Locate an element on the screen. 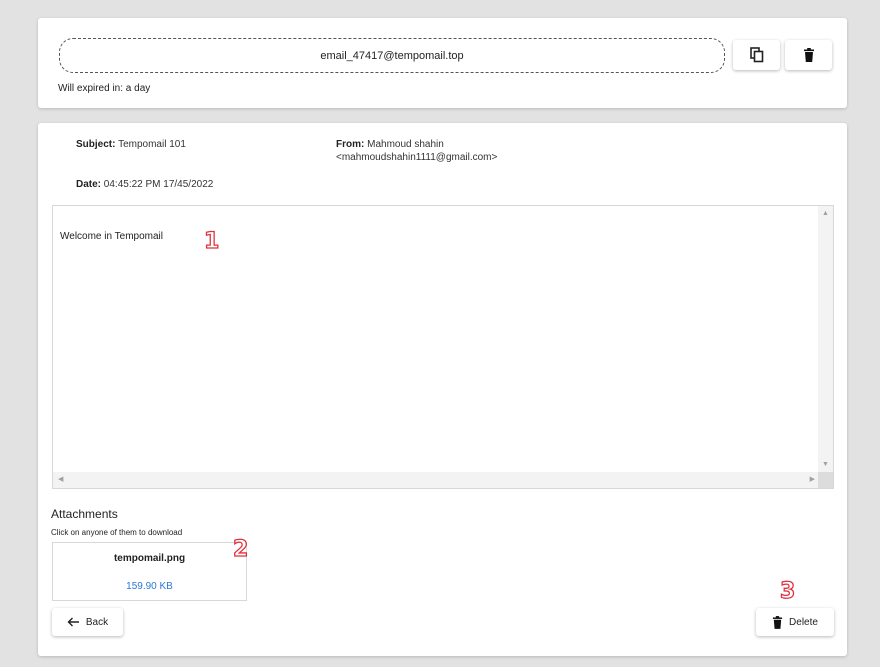 The height and width of the screenshot is (667, 880). delete-email-button is located at coordinates (808, 55).